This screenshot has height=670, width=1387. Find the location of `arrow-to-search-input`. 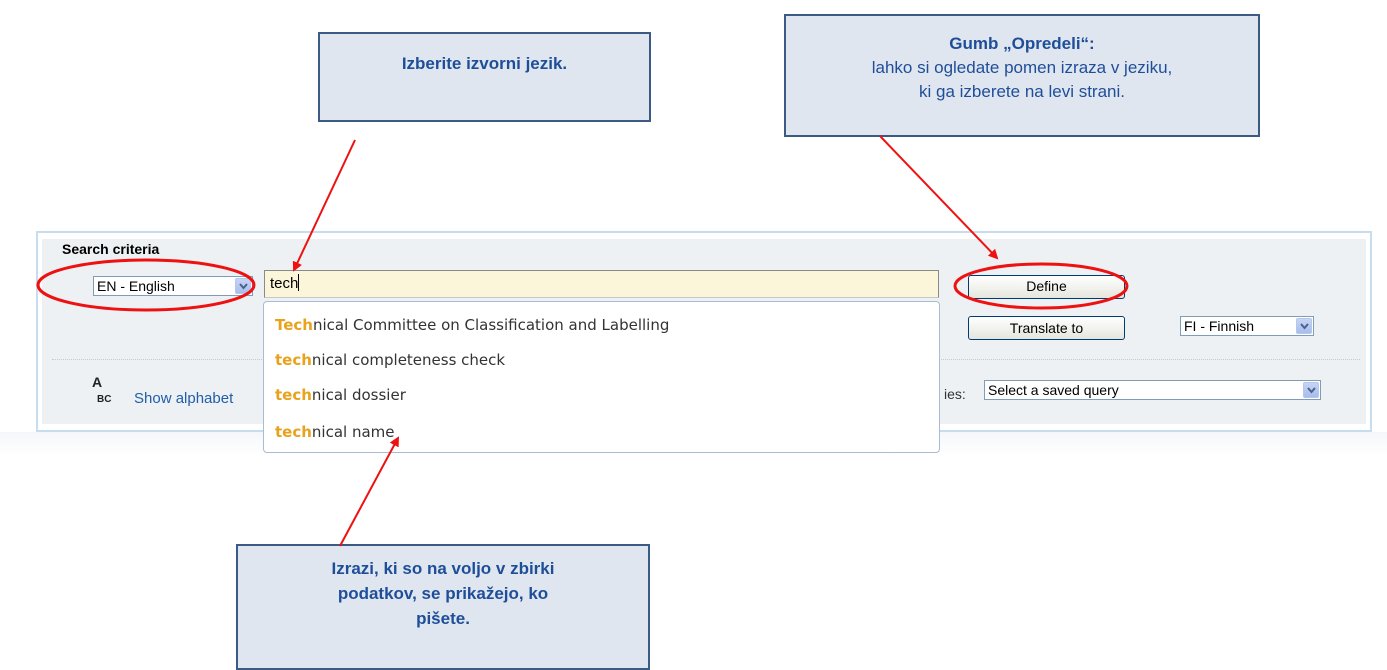

arrow-to-search-input is located at coordinates (324, 205).